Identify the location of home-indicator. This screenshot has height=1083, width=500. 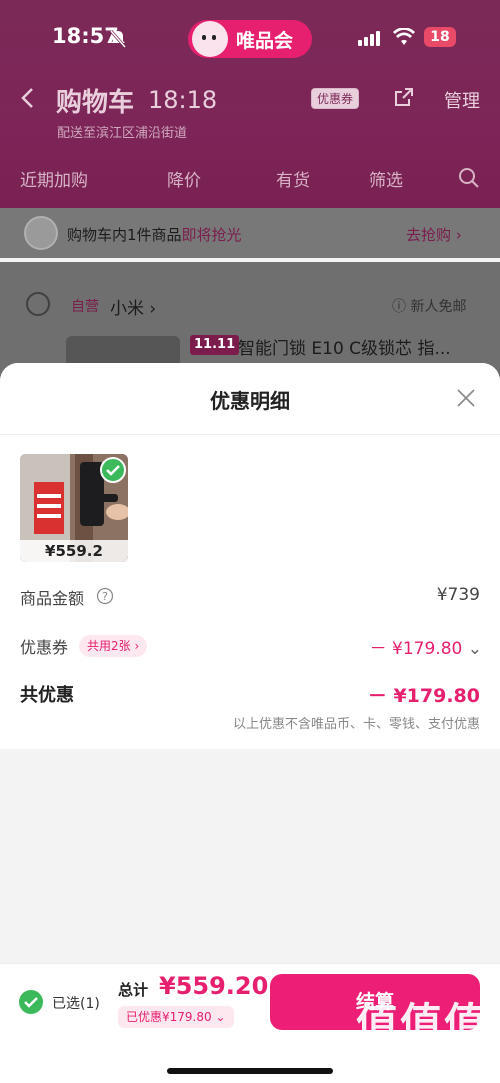
(250, 1071).